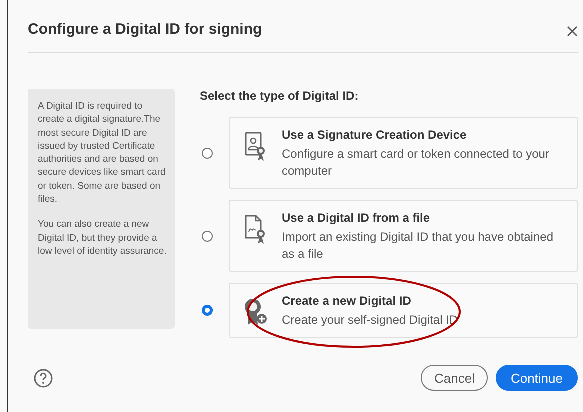  Describe the element at coordinates (357, 218) in the screenshot. I see `option-title: Use a Digital ID from a file` at that location.